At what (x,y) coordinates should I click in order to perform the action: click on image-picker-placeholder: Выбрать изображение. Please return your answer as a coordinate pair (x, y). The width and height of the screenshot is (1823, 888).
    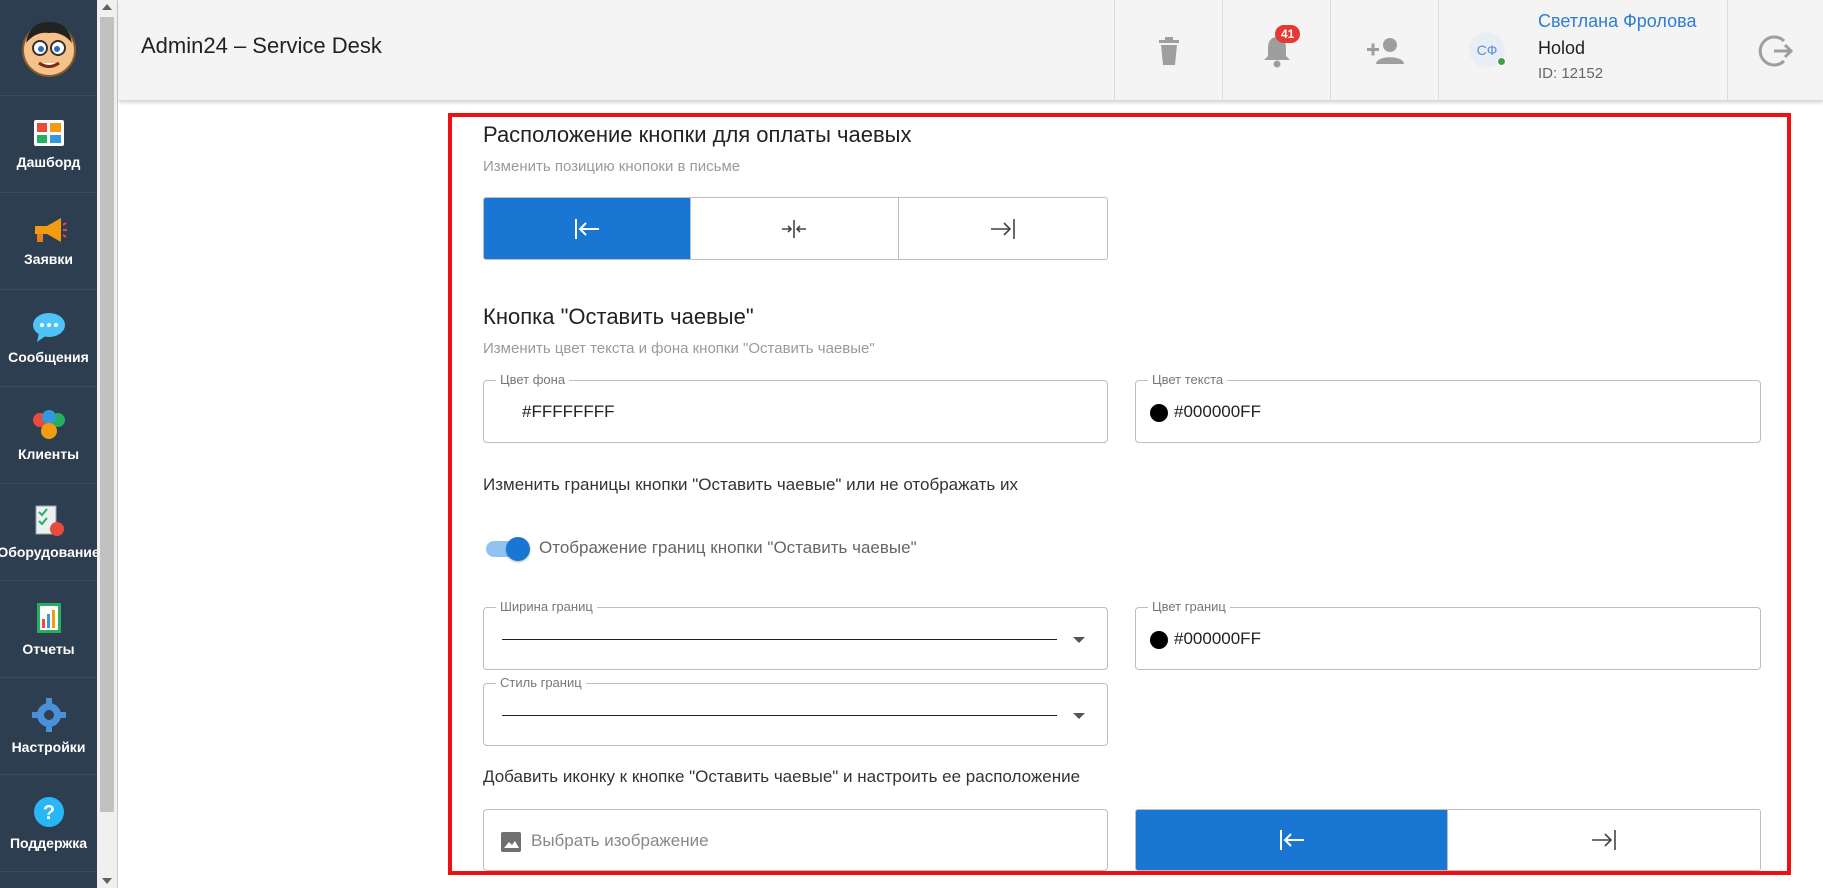
    Looking at the image, I should click on (620, 840).